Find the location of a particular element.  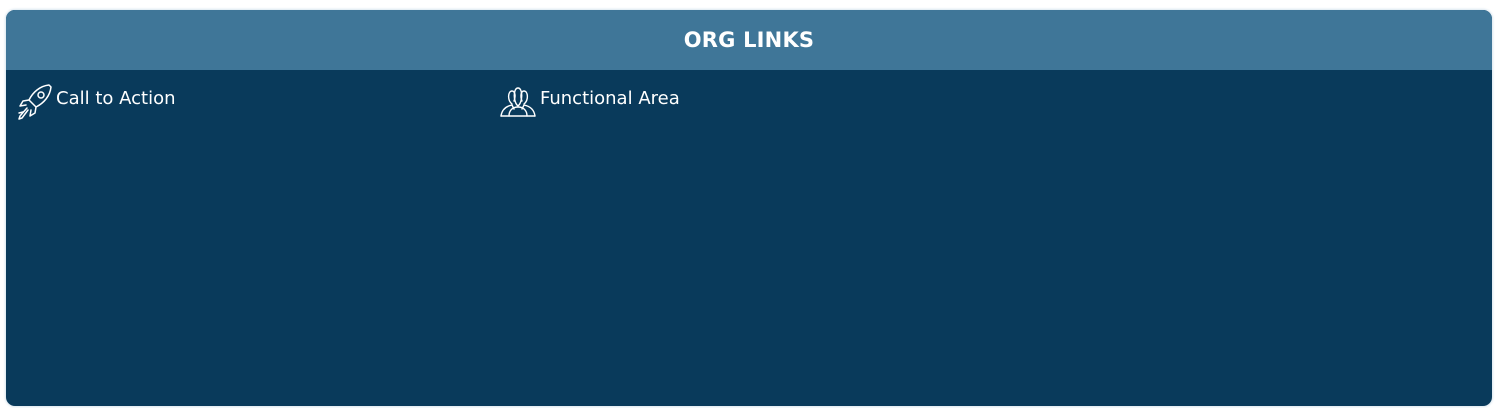

rocket-icon is located at coordinates (34, 102).